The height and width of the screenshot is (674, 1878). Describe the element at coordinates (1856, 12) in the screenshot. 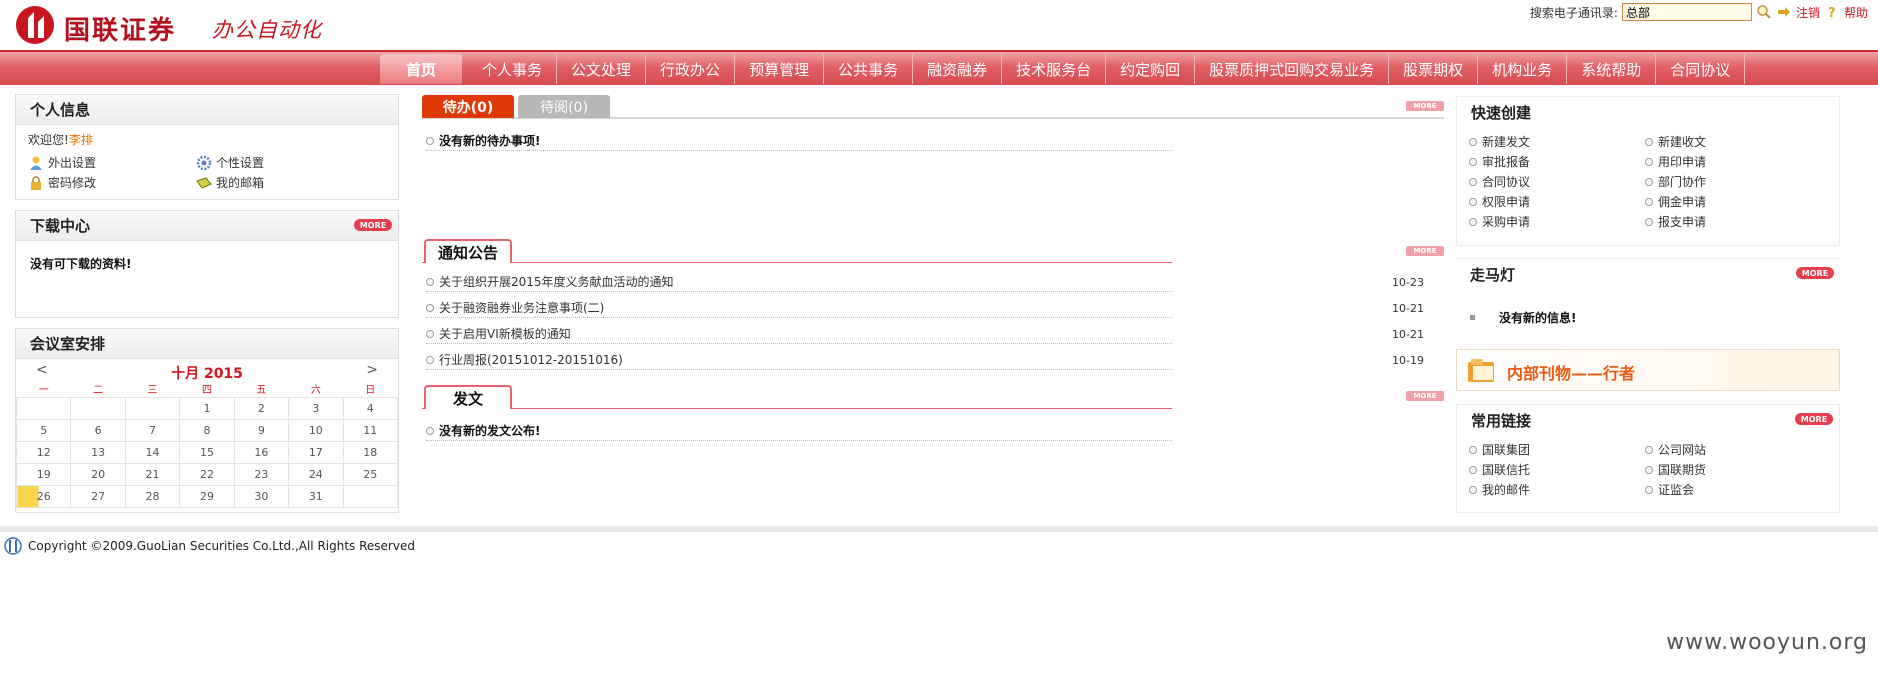

I see `help-link: 帮助` at that location.